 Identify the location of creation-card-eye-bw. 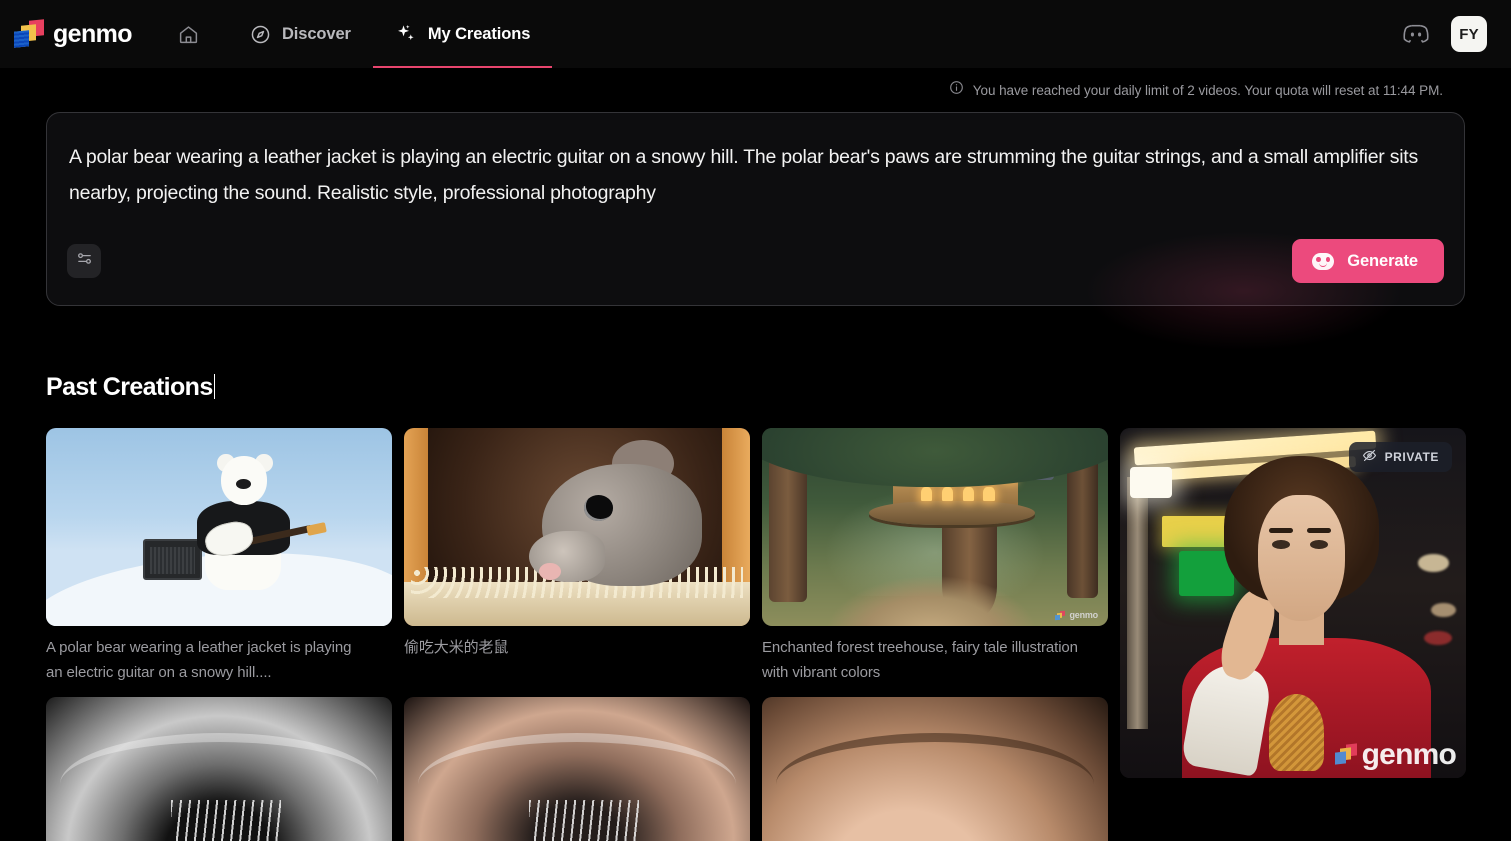
(219, 769).